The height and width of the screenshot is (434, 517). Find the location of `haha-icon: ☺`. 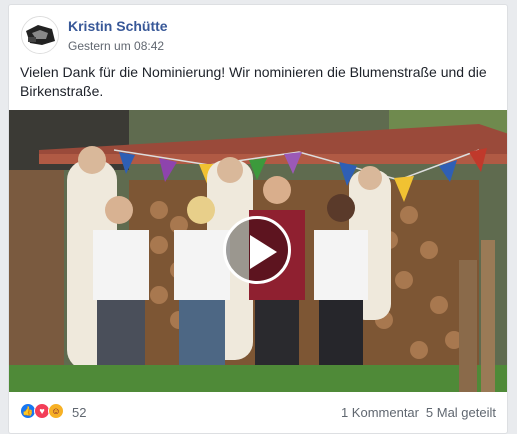

haha-icon: ☺ is located at coordinates (56, 411).